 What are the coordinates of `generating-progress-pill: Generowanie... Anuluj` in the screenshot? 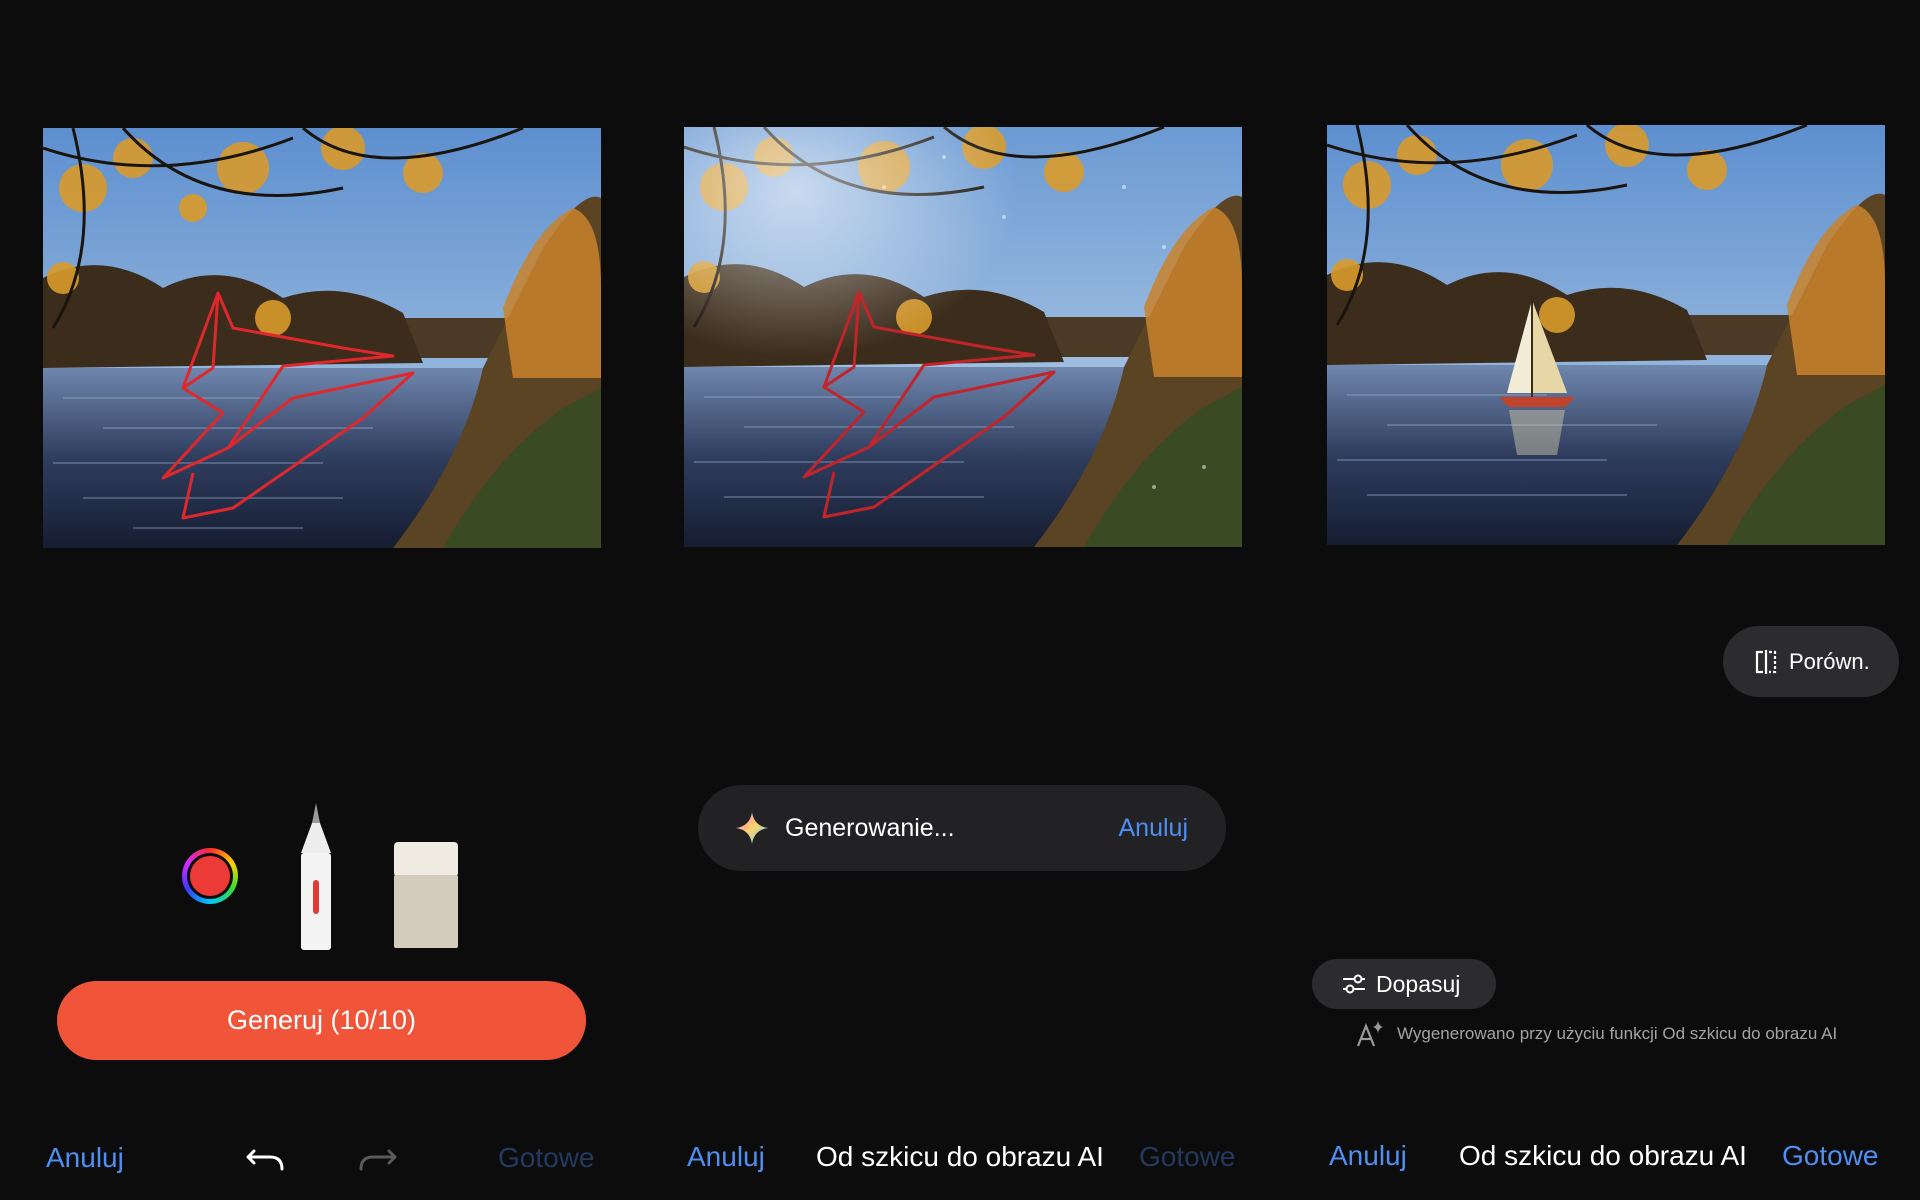 It's located at (962, 828).